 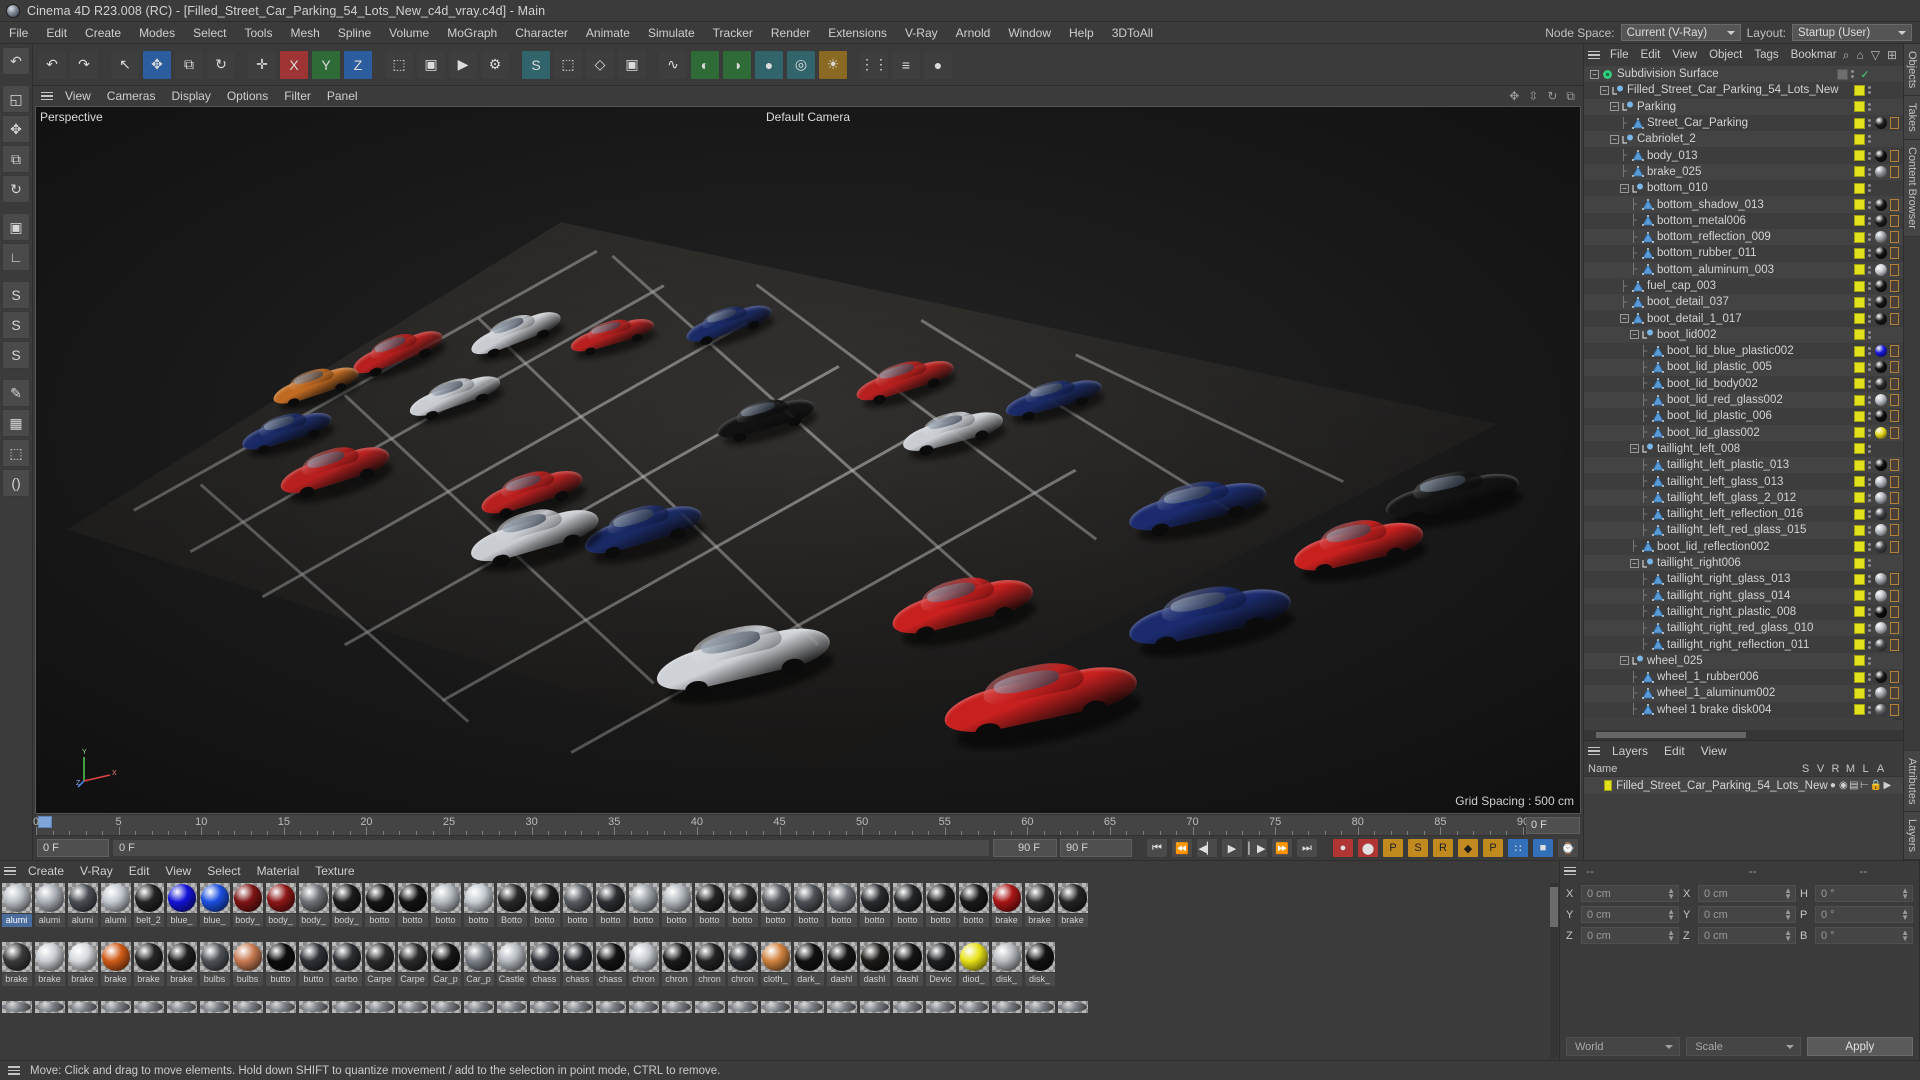 What do you see at coordinates (354, 33) in the screenshot?
I see `menu-spline: Spline` at bounding box center [354, 33].